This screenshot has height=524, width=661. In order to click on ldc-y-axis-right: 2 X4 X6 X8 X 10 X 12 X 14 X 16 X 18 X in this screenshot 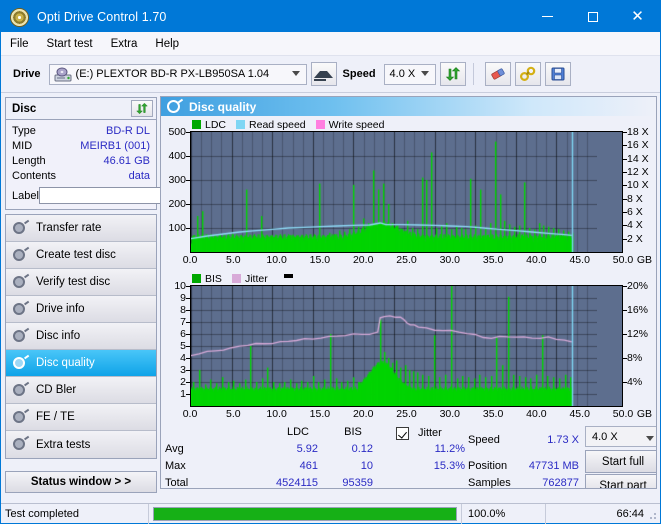, I will do `click(638, 189)`.